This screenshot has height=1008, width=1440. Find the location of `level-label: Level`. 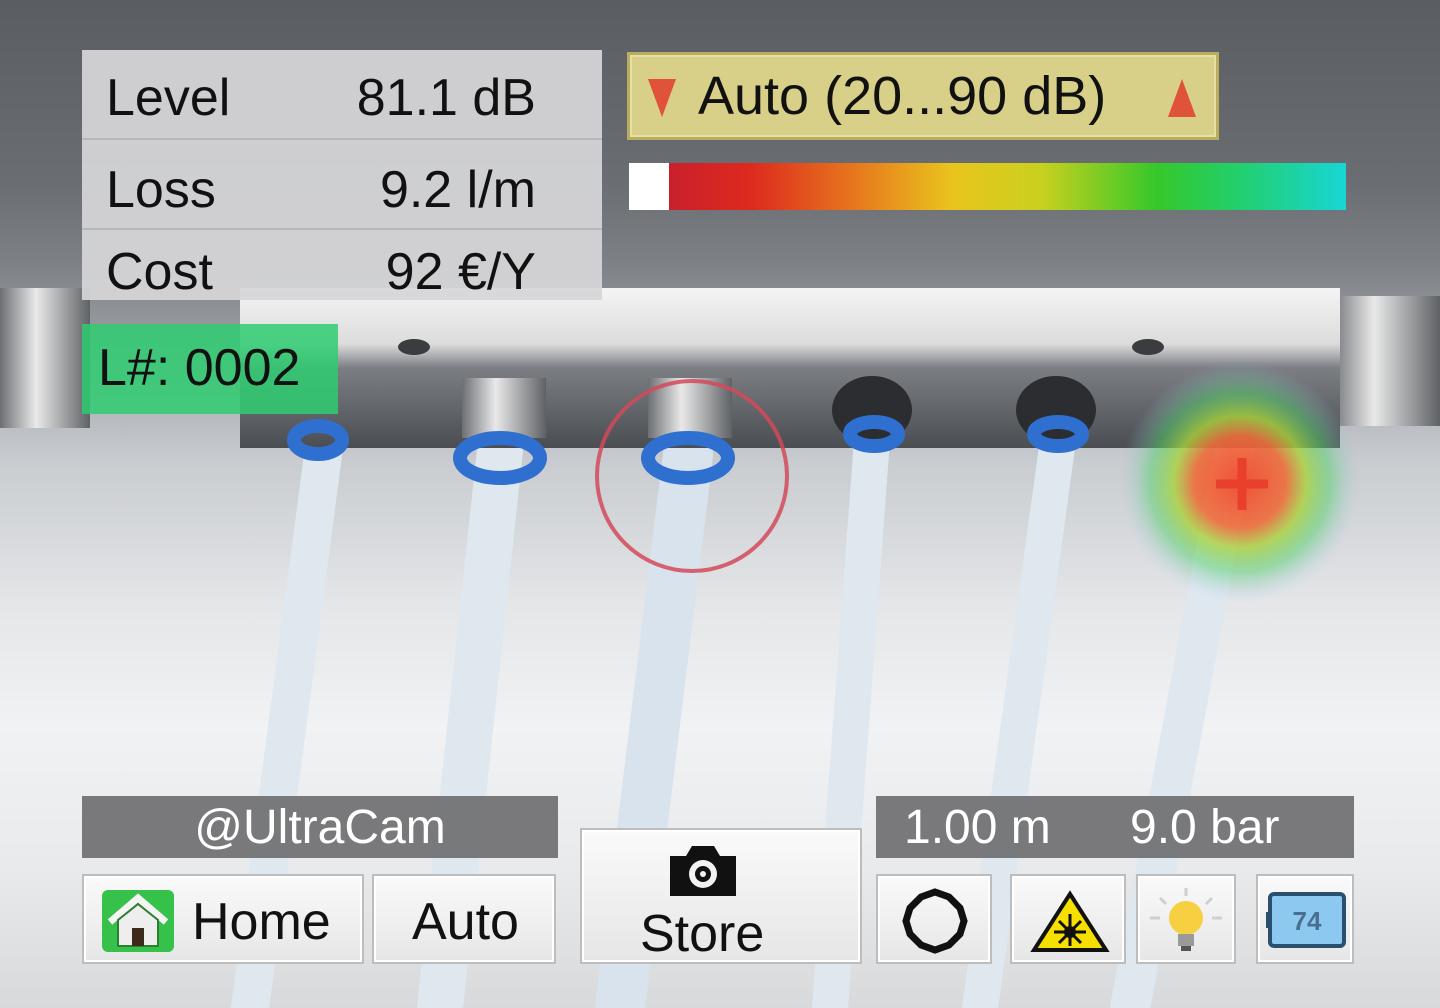

level-label: Level is located at coordinates (168, 98).